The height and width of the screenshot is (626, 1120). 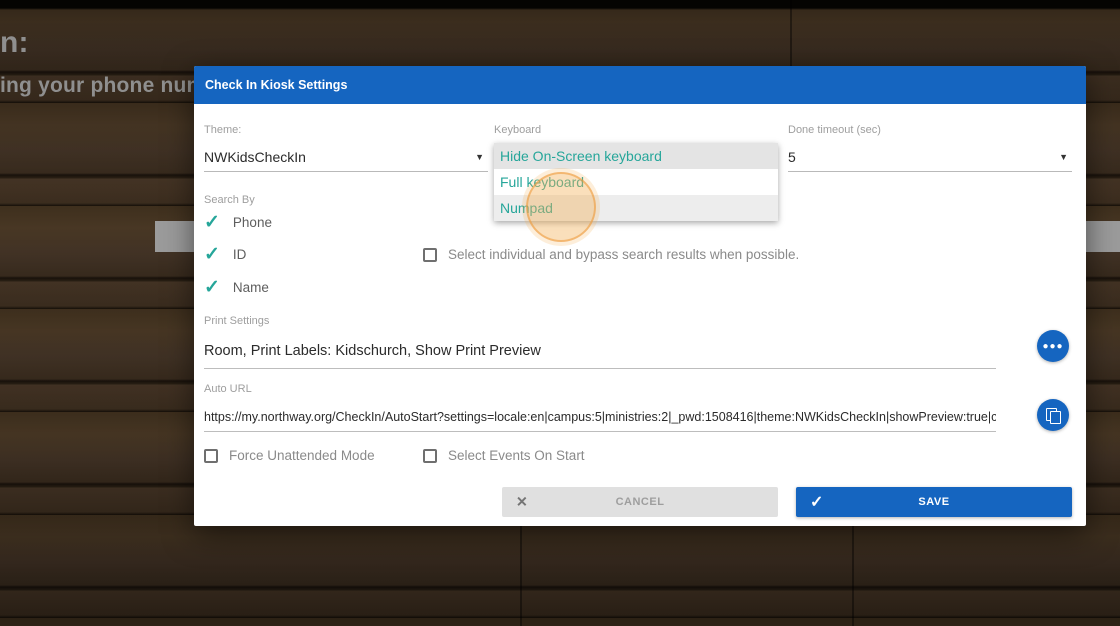 What do you see at coordinates (223, 130) in the screenshot?
I see `theme-label: Theme:` at bounding box center [223, 130].